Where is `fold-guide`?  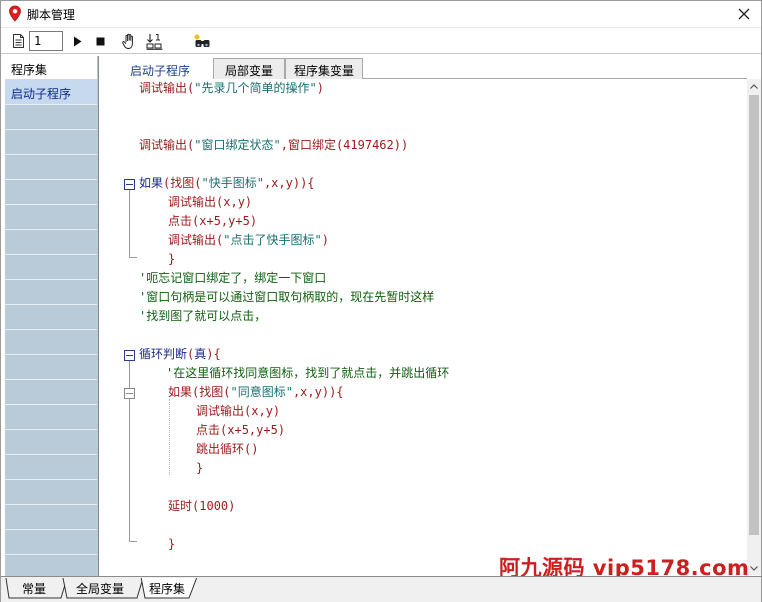
fold-guide is located at coordinates (129, 224).